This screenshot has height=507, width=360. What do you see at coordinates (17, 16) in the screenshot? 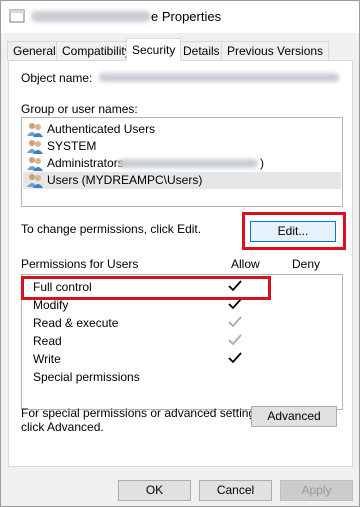
I see `folder-file-icon` at bounding box center [17, 16].